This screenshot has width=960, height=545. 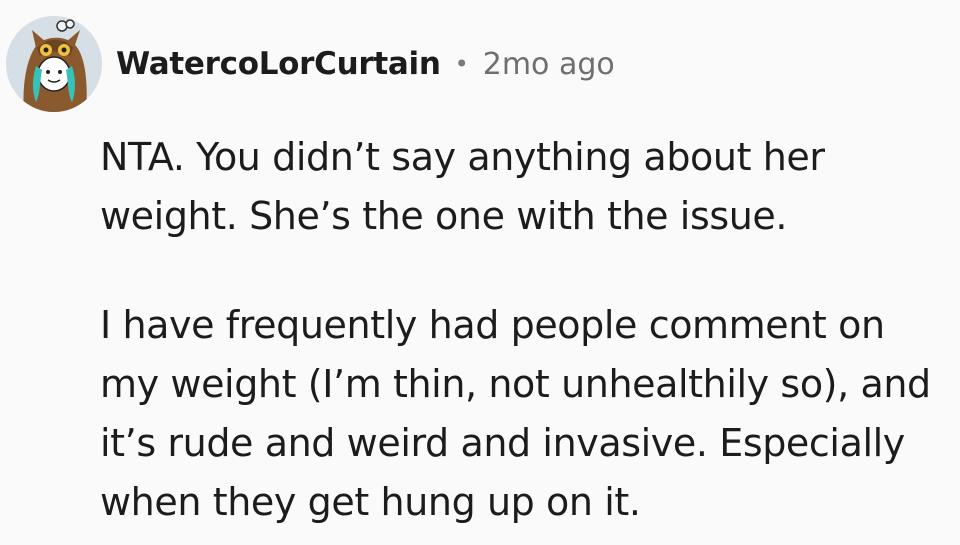 What do you see at coordinates (278, 64) in the screenshot?
I see `username: WatercoLorCurtain` at bounding box center [278, 64].